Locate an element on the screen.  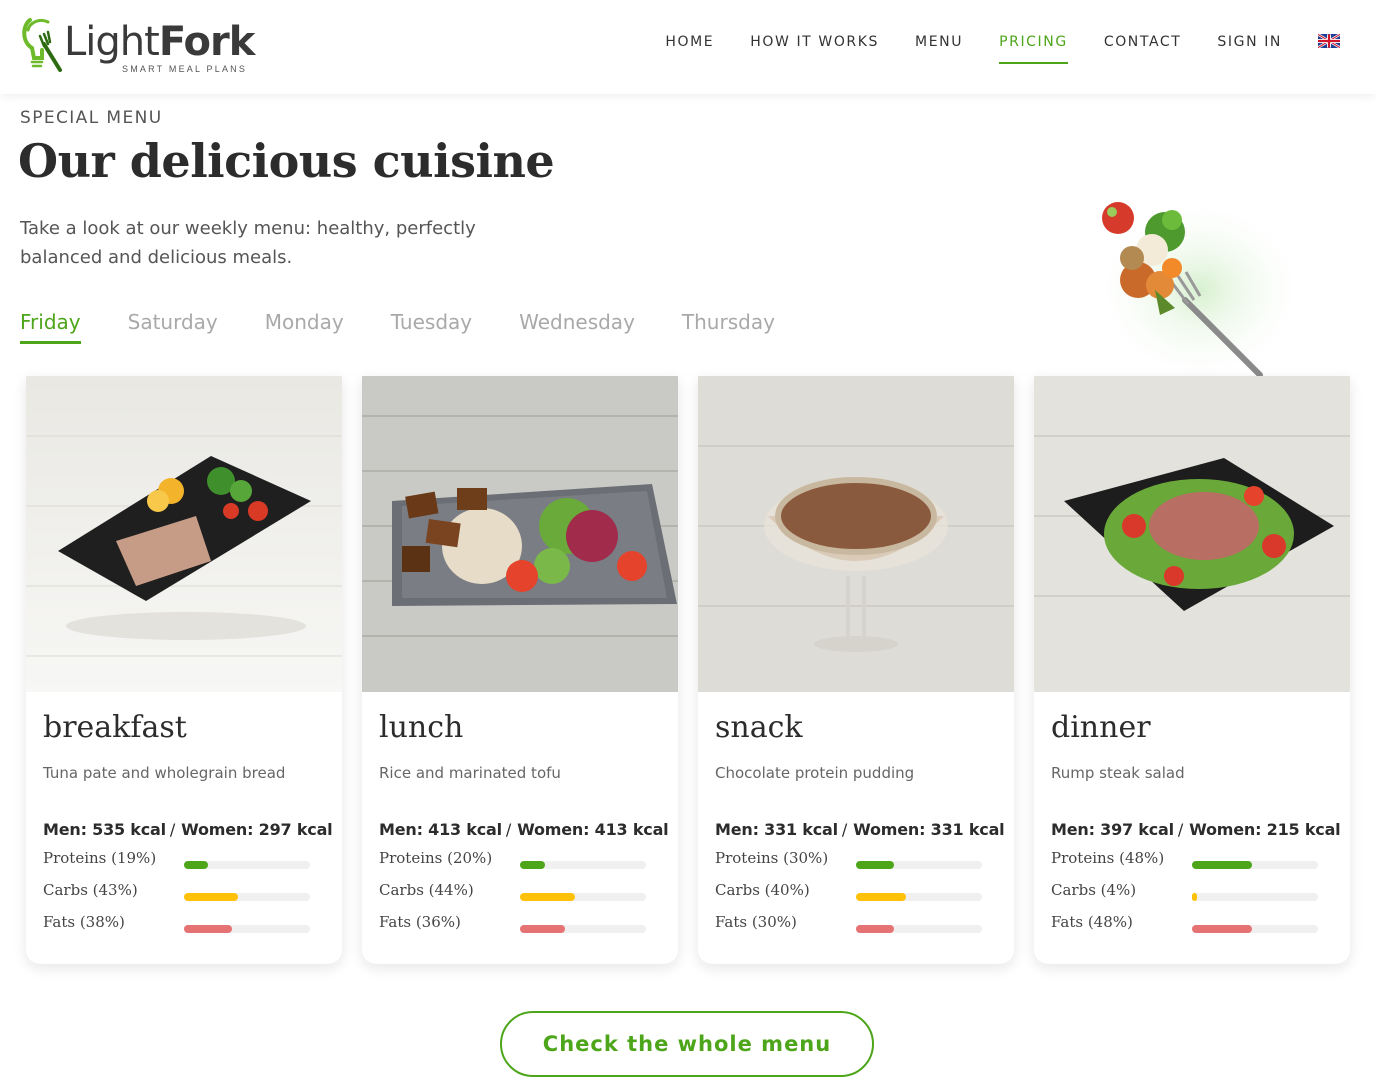
macro-label: Proteins (48%) is located at coordinates (1108, 858).